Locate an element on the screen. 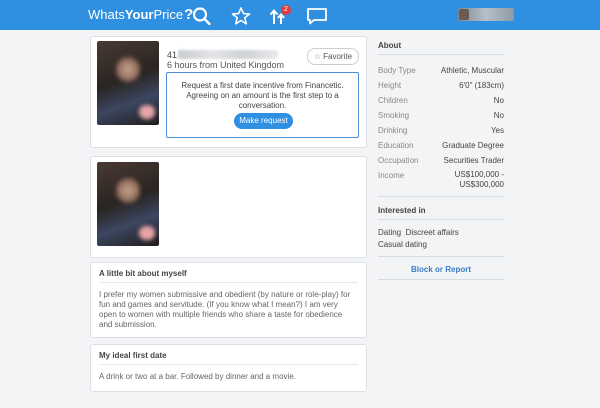 The image size is (600, 408). make-request-button: Make request is located at coordinates (263, 121).